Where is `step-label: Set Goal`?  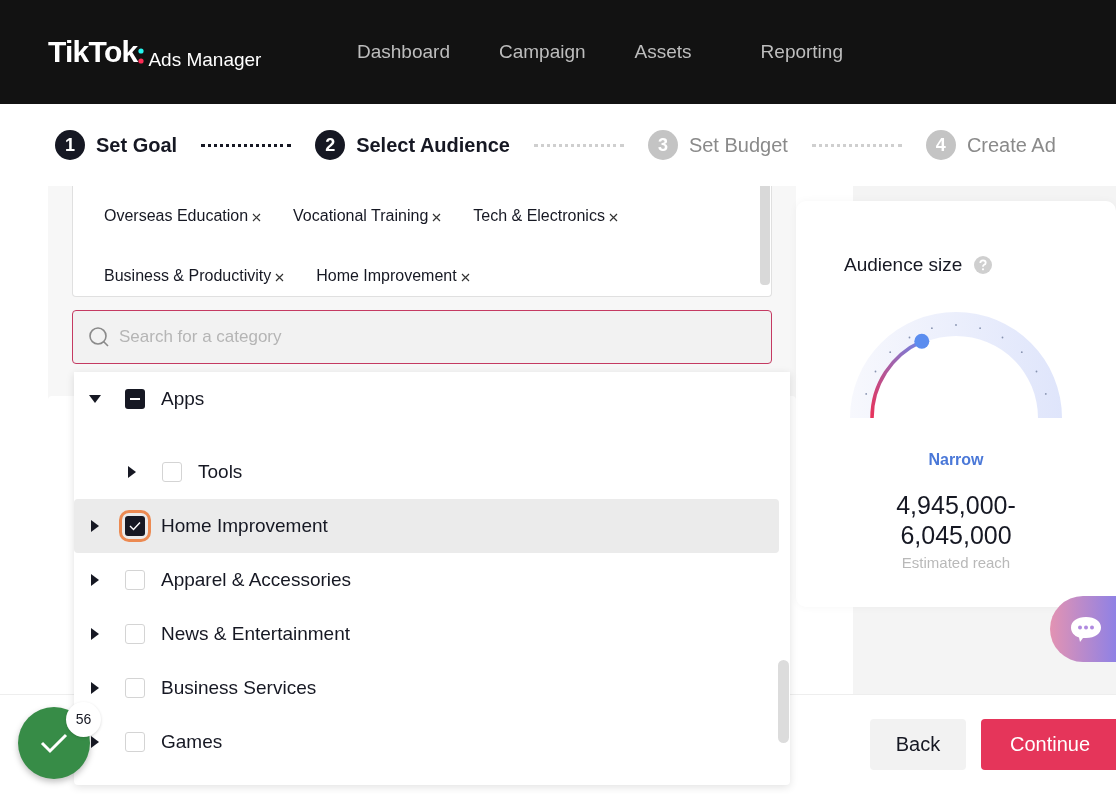
step-label: Set Goal is located at coordinates (137, 145).